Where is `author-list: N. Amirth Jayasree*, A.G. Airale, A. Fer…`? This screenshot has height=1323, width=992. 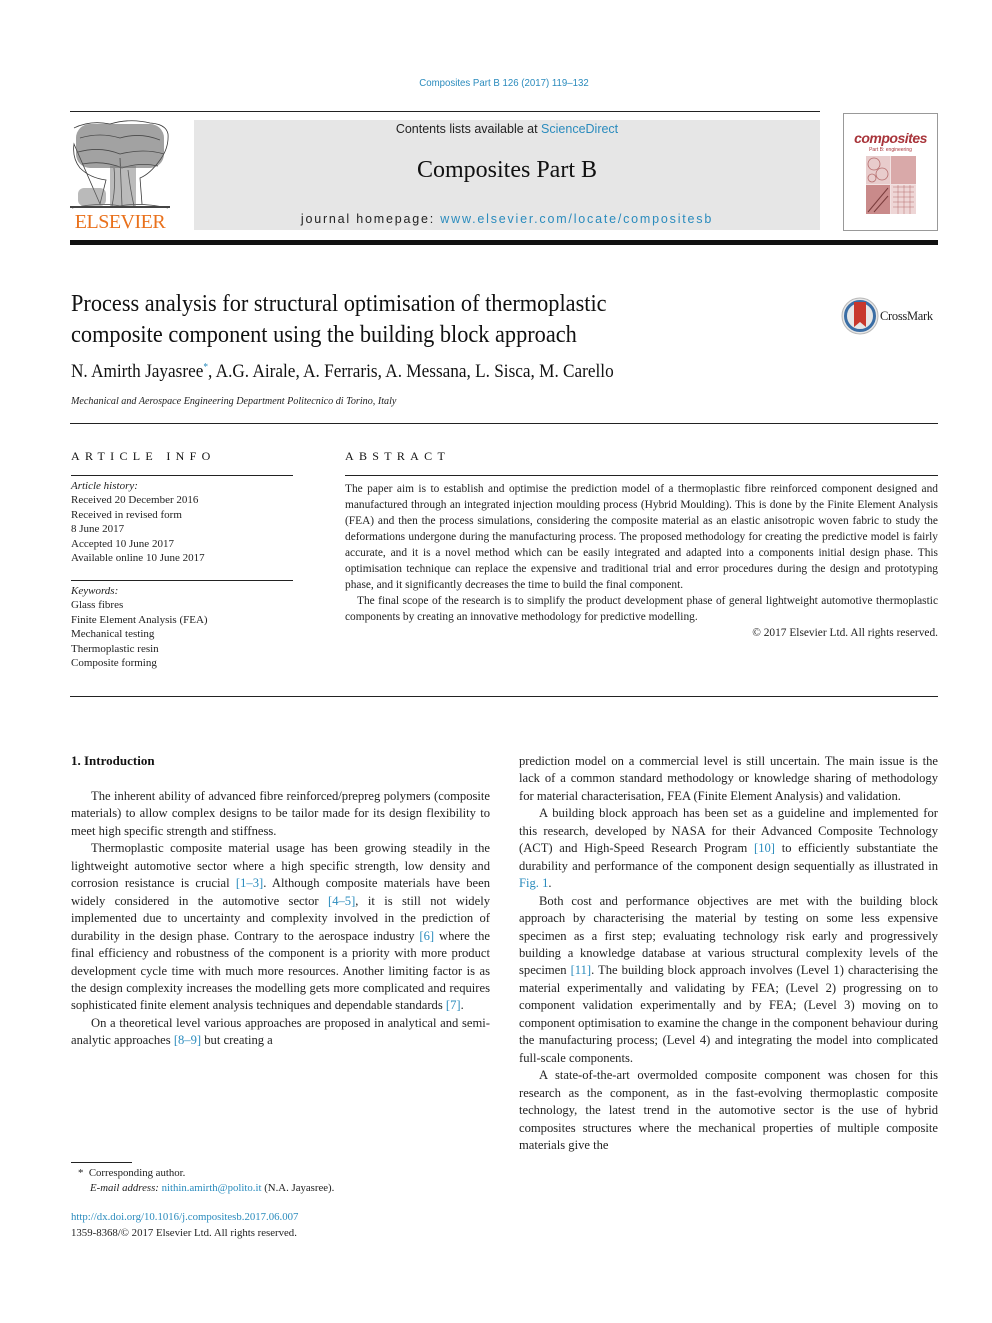 author-list: N. Amirth Jayasree*, A.G. Airale, A. Fer… is located at coordinates (342, 372).